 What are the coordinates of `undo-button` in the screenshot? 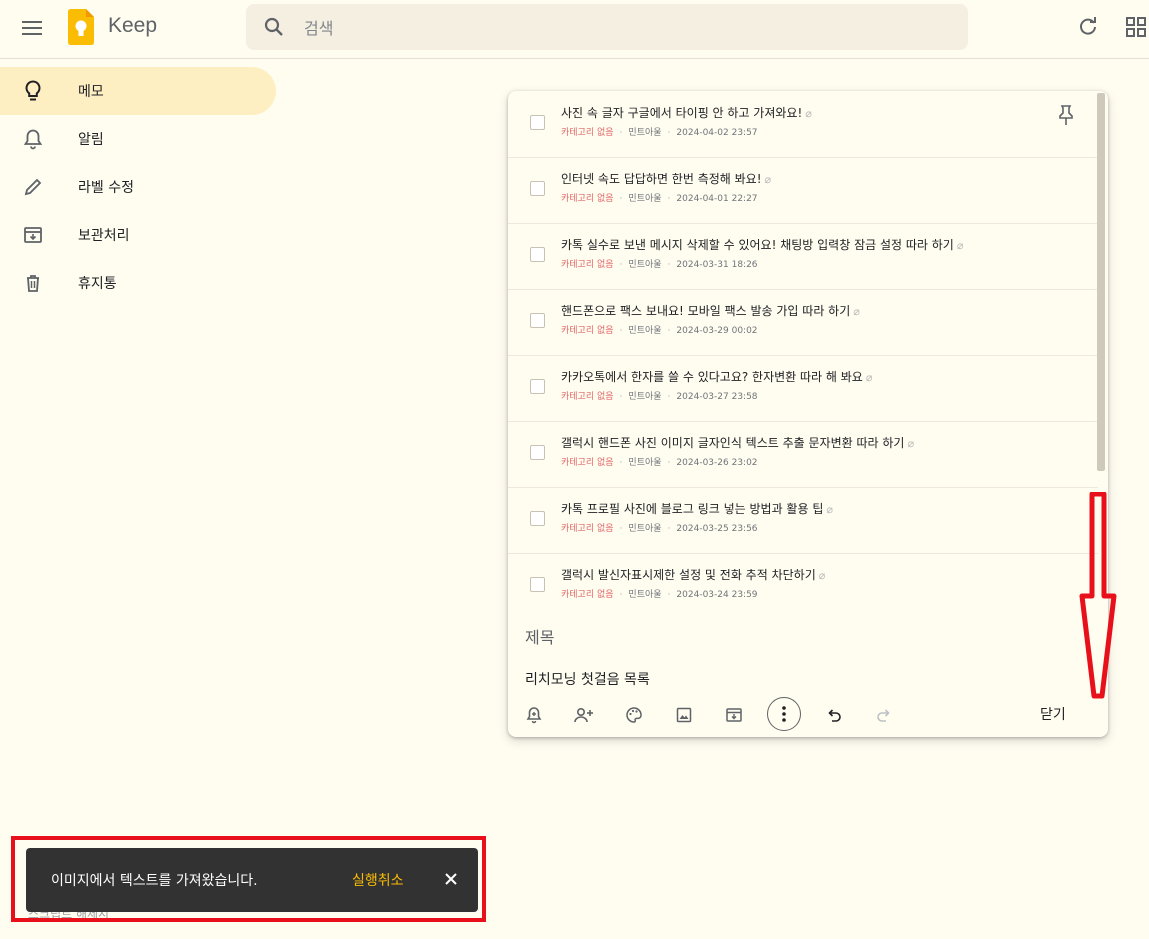 It's located at (834, 715).